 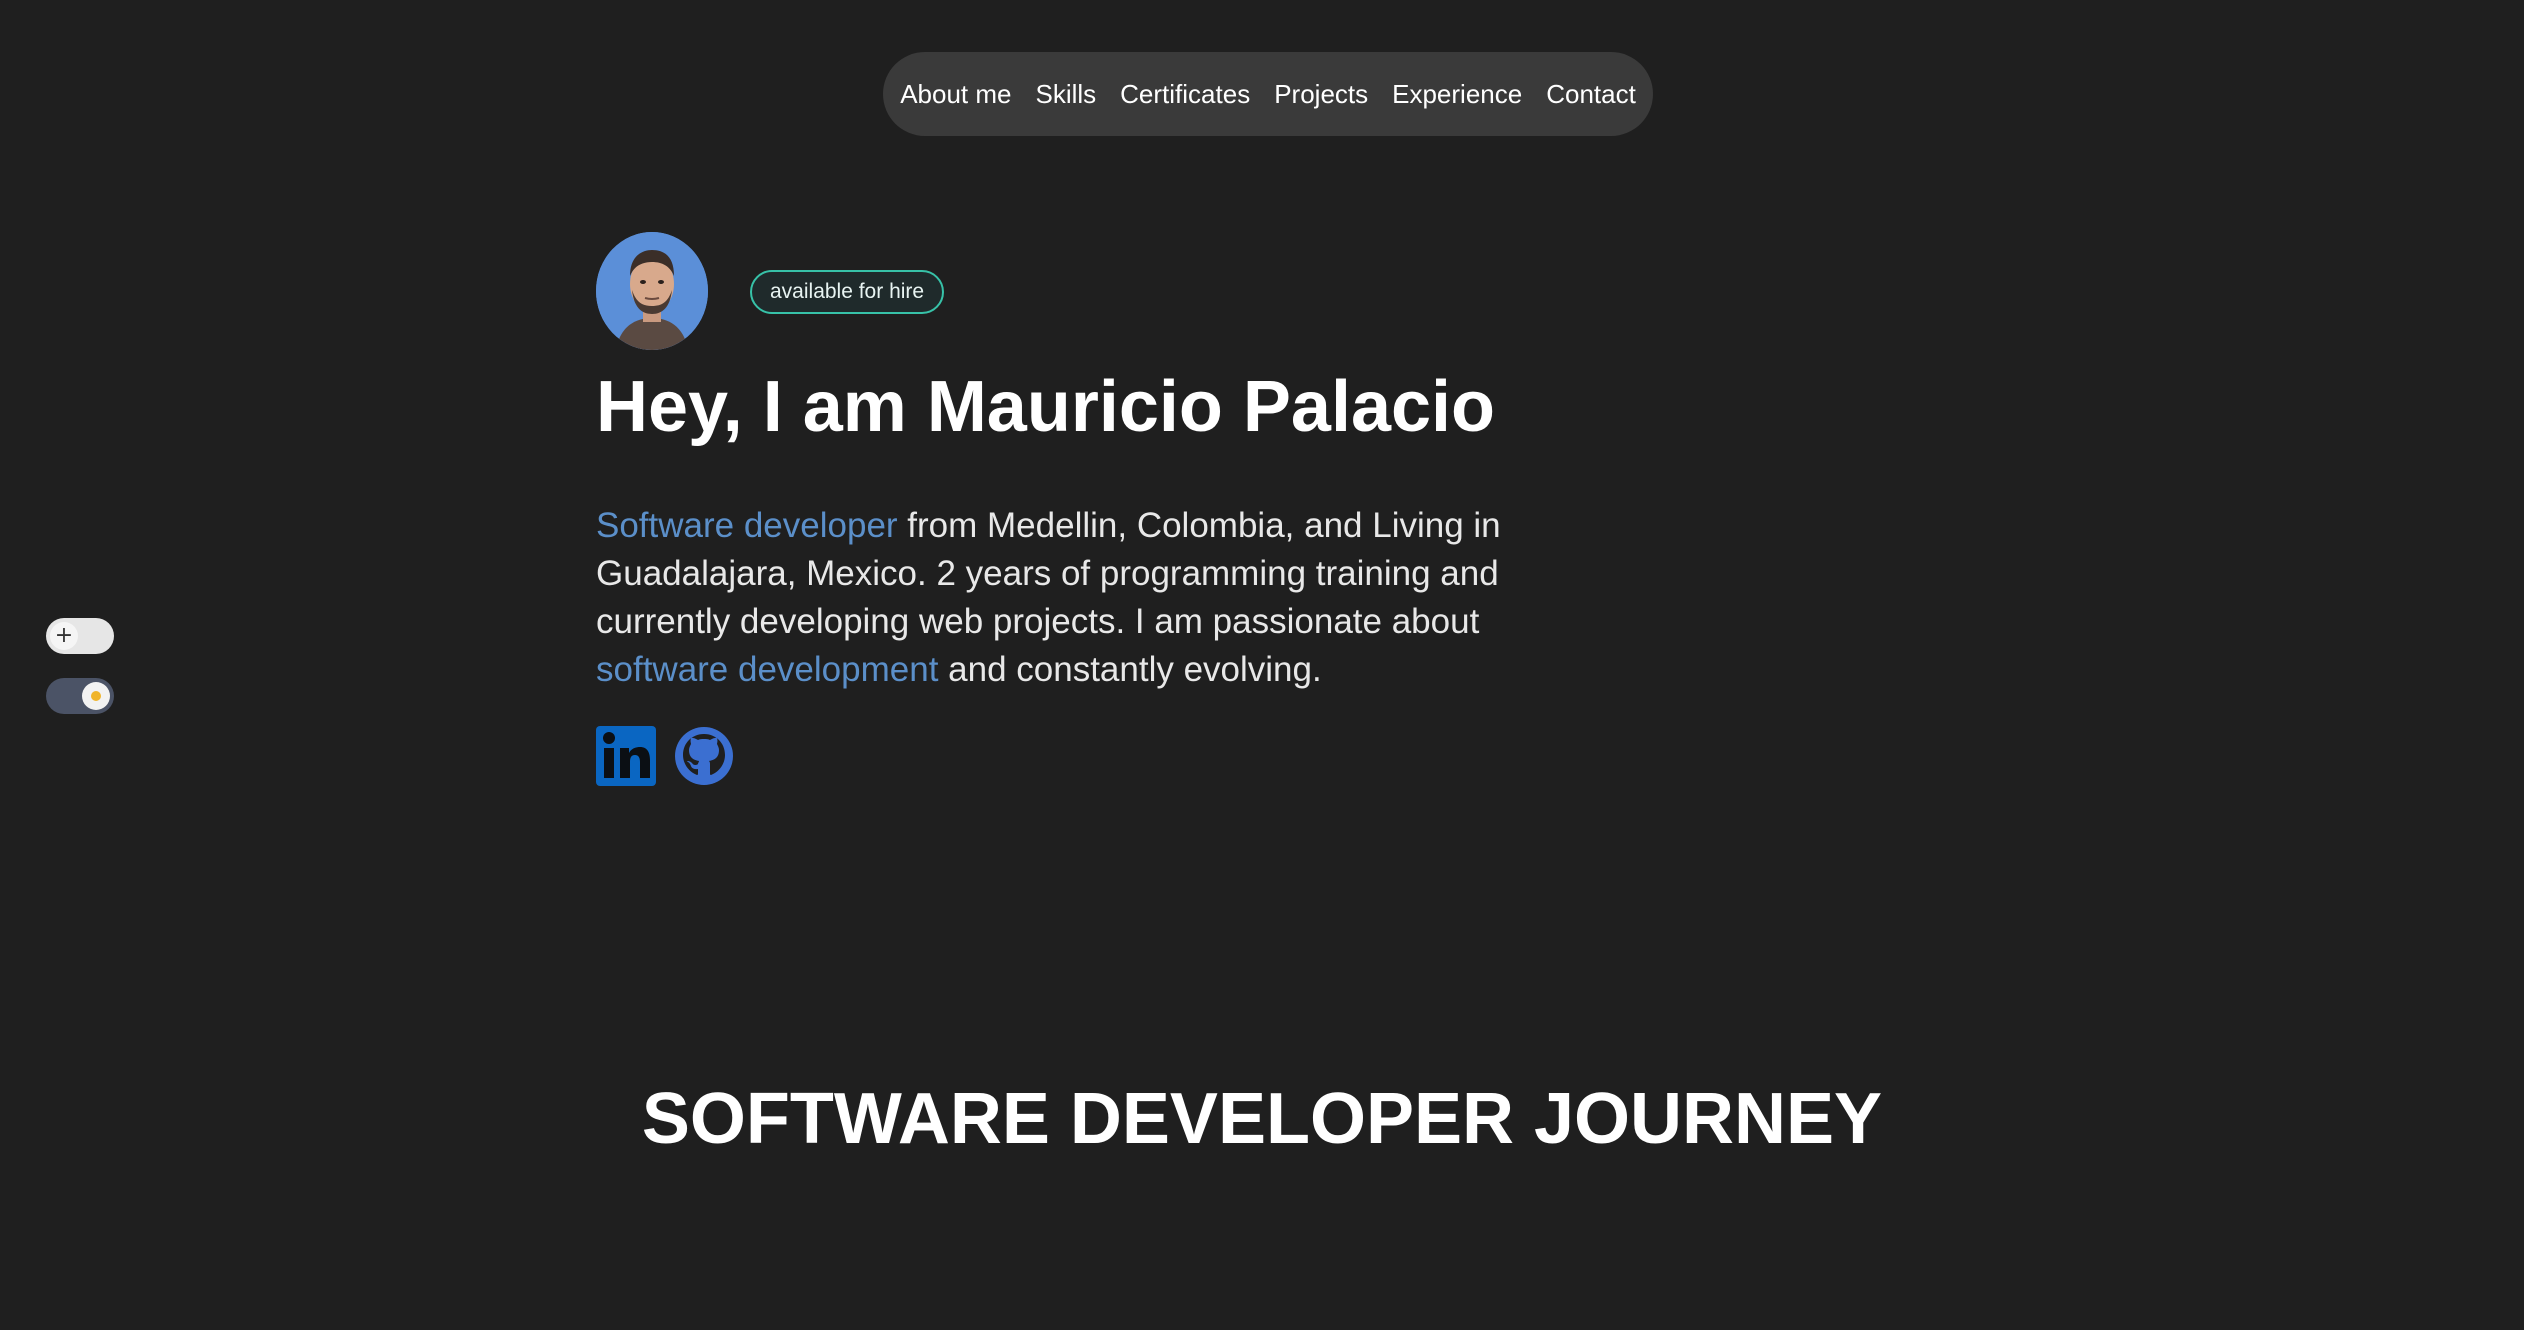 What do you see at coordinates (96, 696) in the screenshot?
I see `sun-icon` at bounding box center [96, 696].